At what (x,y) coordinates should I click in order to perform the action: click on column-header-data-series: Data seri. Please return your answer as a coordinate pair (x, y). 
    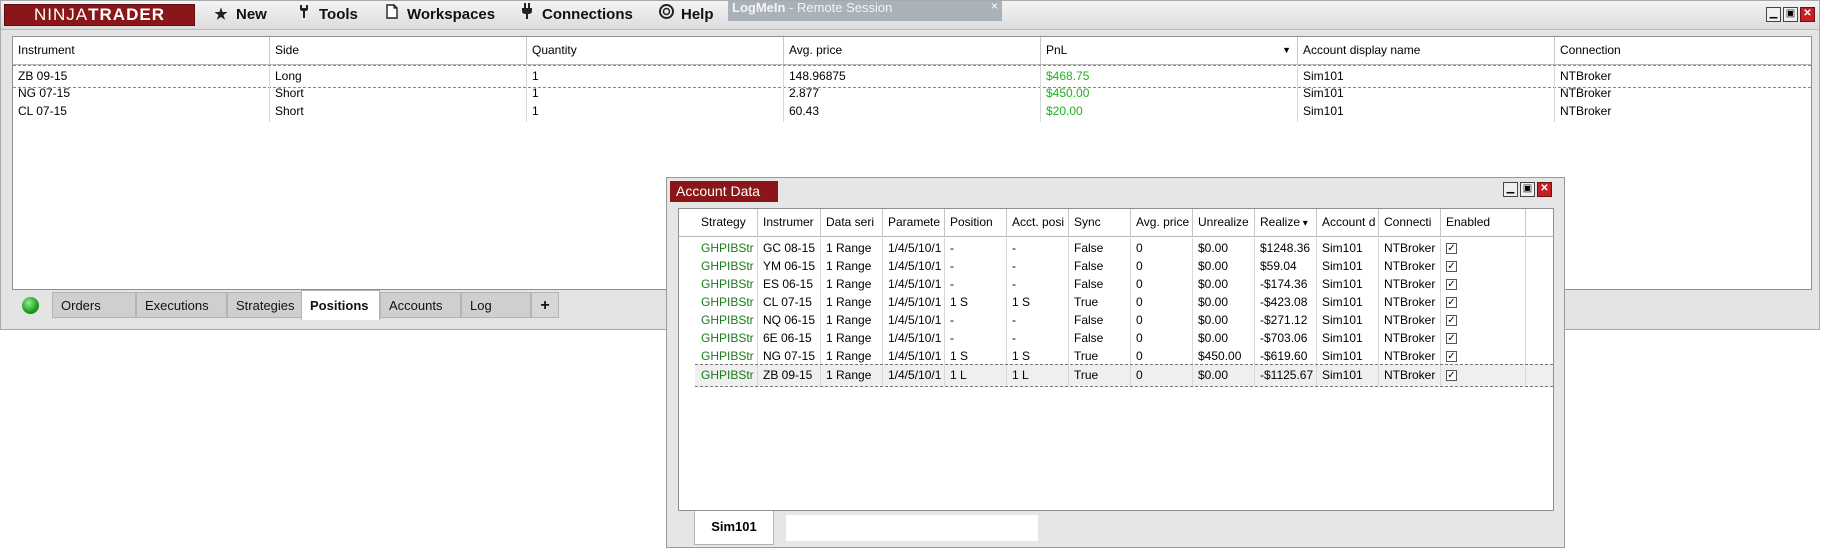
    Looking at the image, I should click on (852, 222).